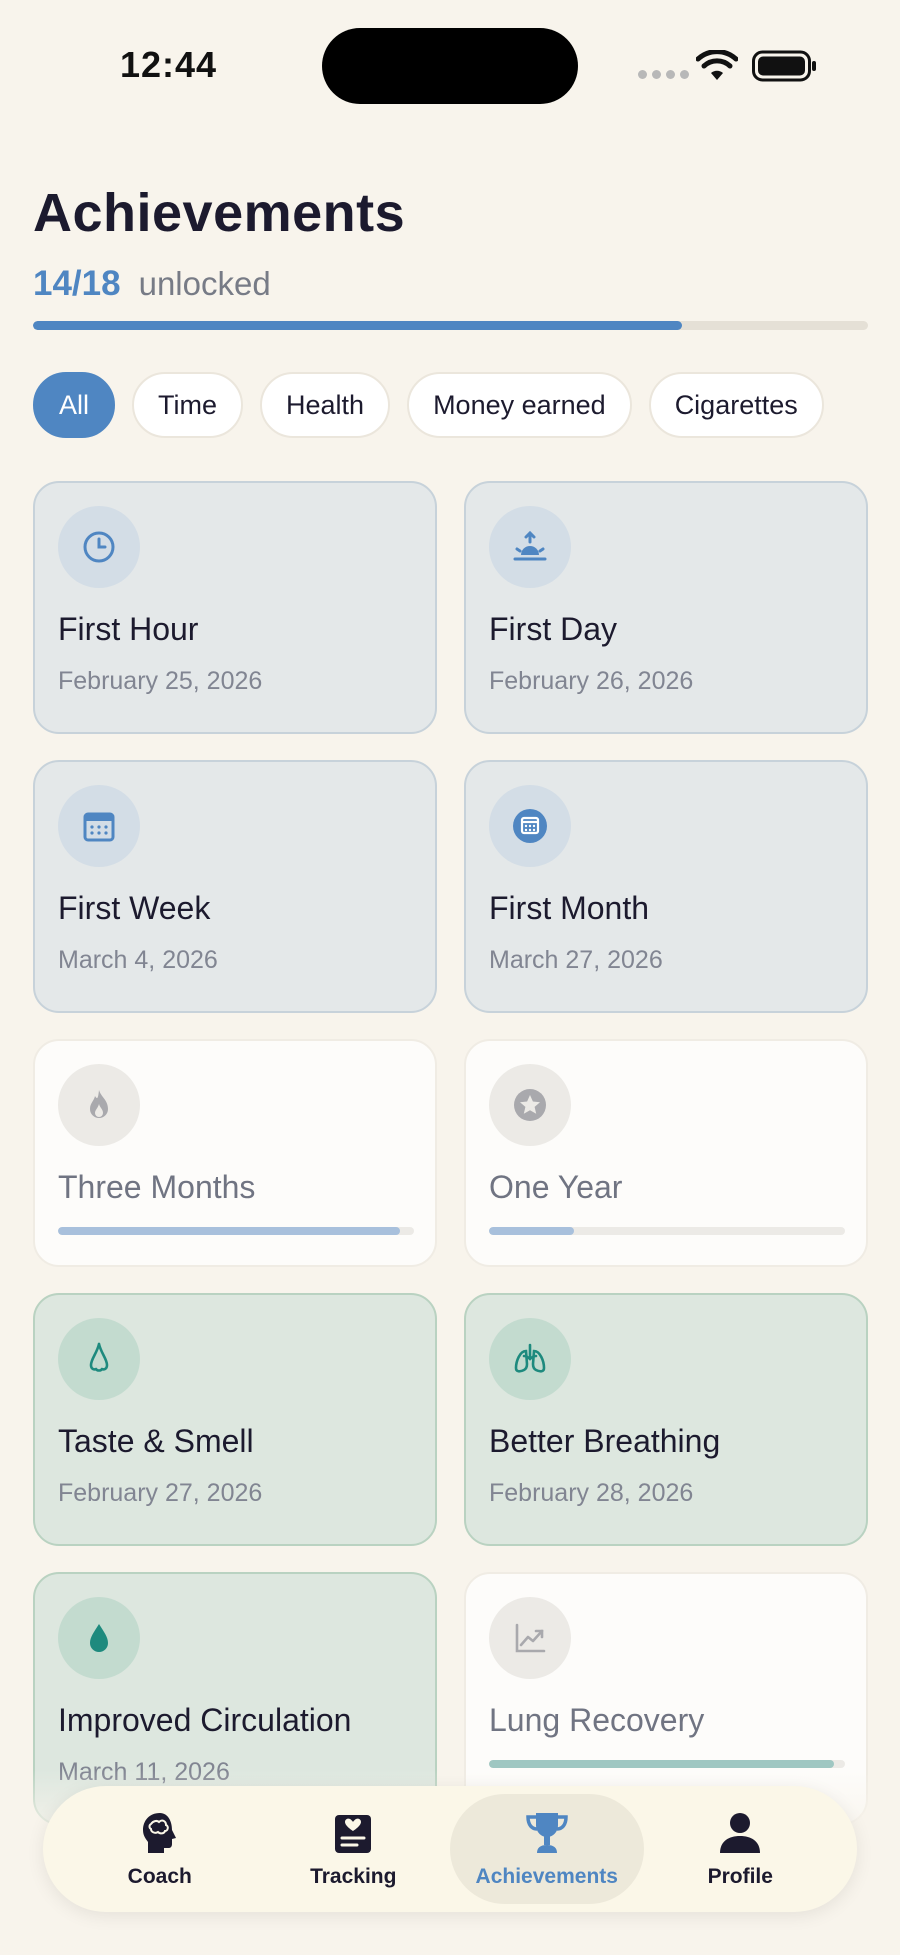  I want to click on trophy-icon, so click(546, 1833).